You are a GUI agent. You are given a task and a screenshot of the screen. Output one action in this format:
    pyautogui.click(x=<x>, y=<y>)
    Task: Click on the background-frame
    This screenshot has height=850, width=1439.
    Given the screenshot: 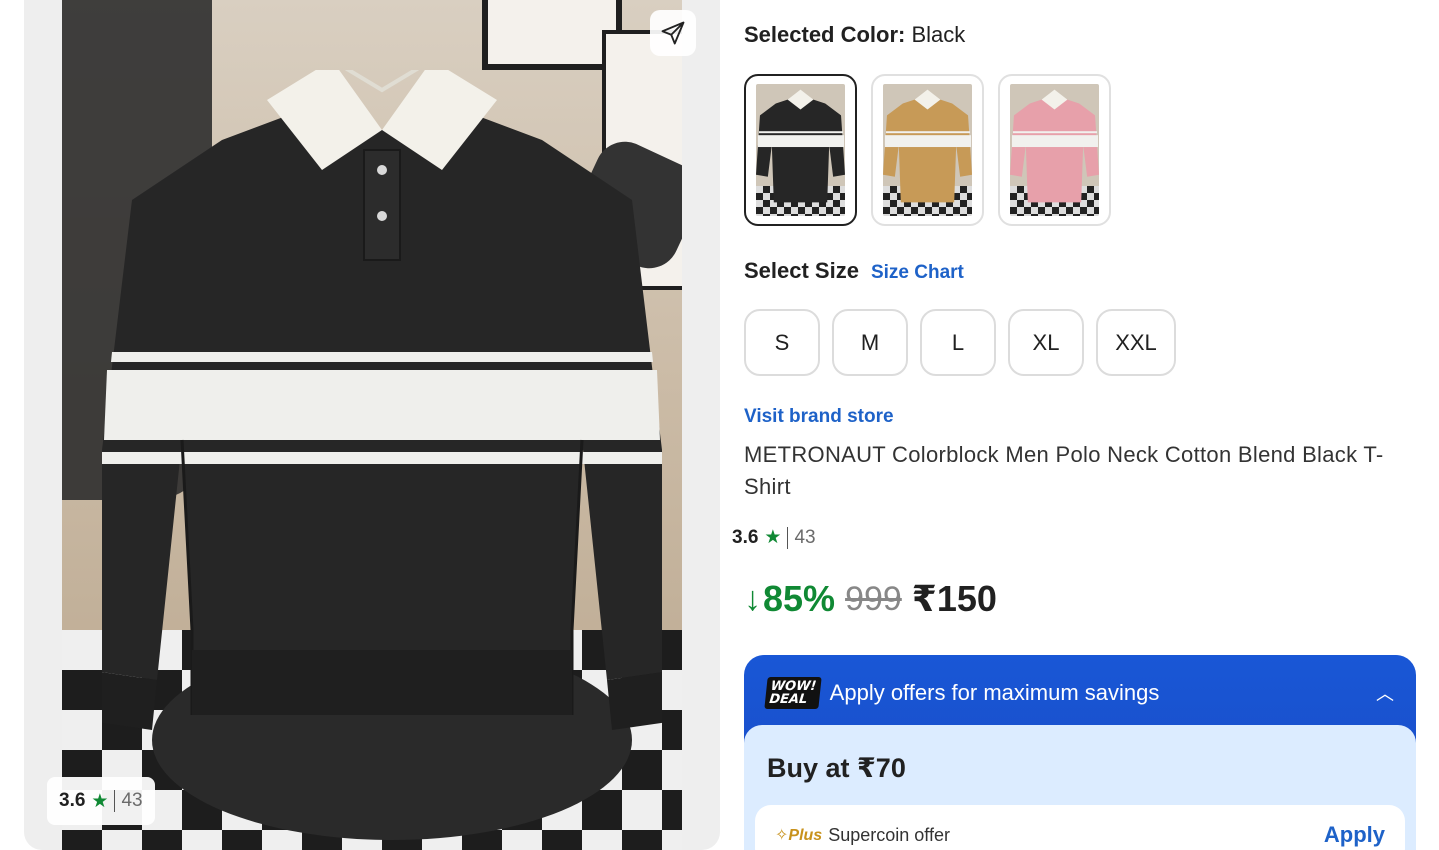 What is the action you would take?
    pyautogui.click(x=552, y=35)
    